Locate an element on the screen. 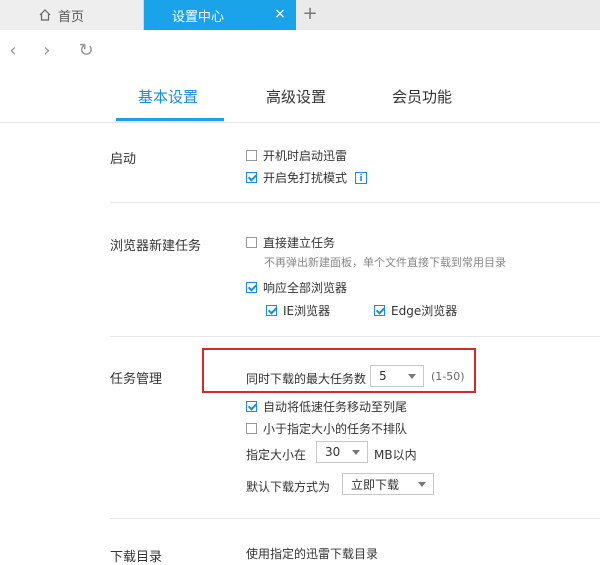 This screenshot has height=565, width=600. back-button: ‹ is located at coordinates (13, 51).